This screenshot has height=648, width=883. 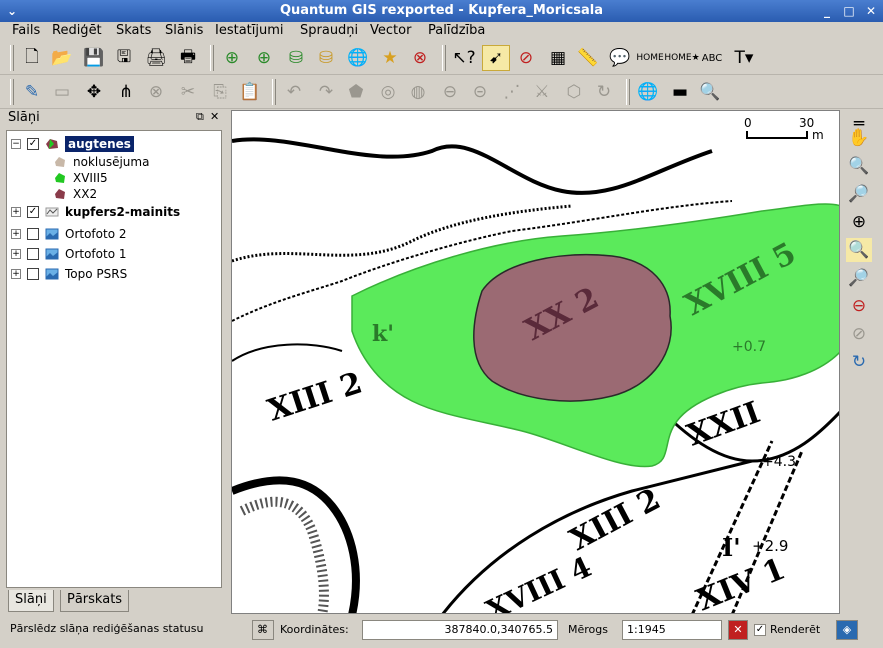 What do you see at coordinates (859, 222) in the screenshot?
I see `zoom-full-icon: ⊕` at bounding box center [859, 222].